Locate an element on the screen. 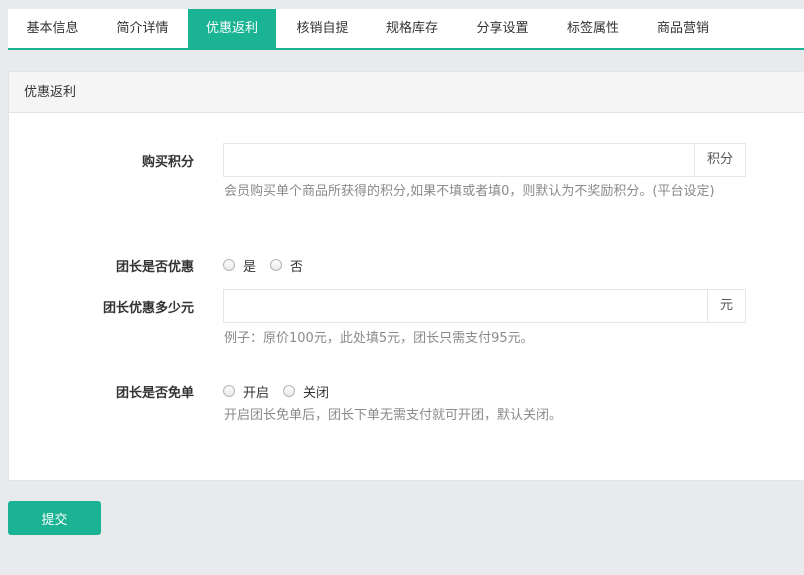 The height and width of the screenshot is (575, 804). points-label: 购买积分 is located at coordinates (167, 162).